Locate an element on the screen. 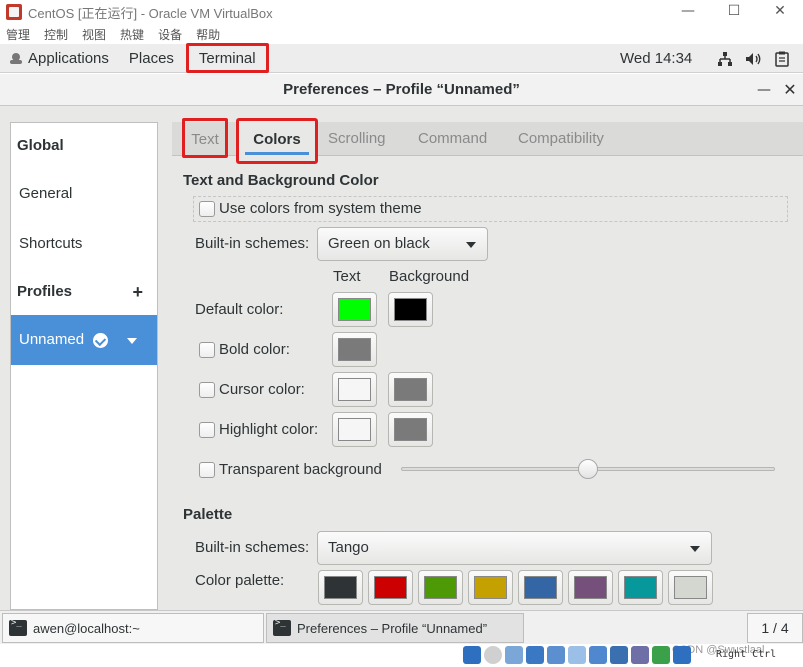 Image resolution: width=803 pixels, height=667 pixels. transparent-background-checkbox is located at coordinates (207, 470).